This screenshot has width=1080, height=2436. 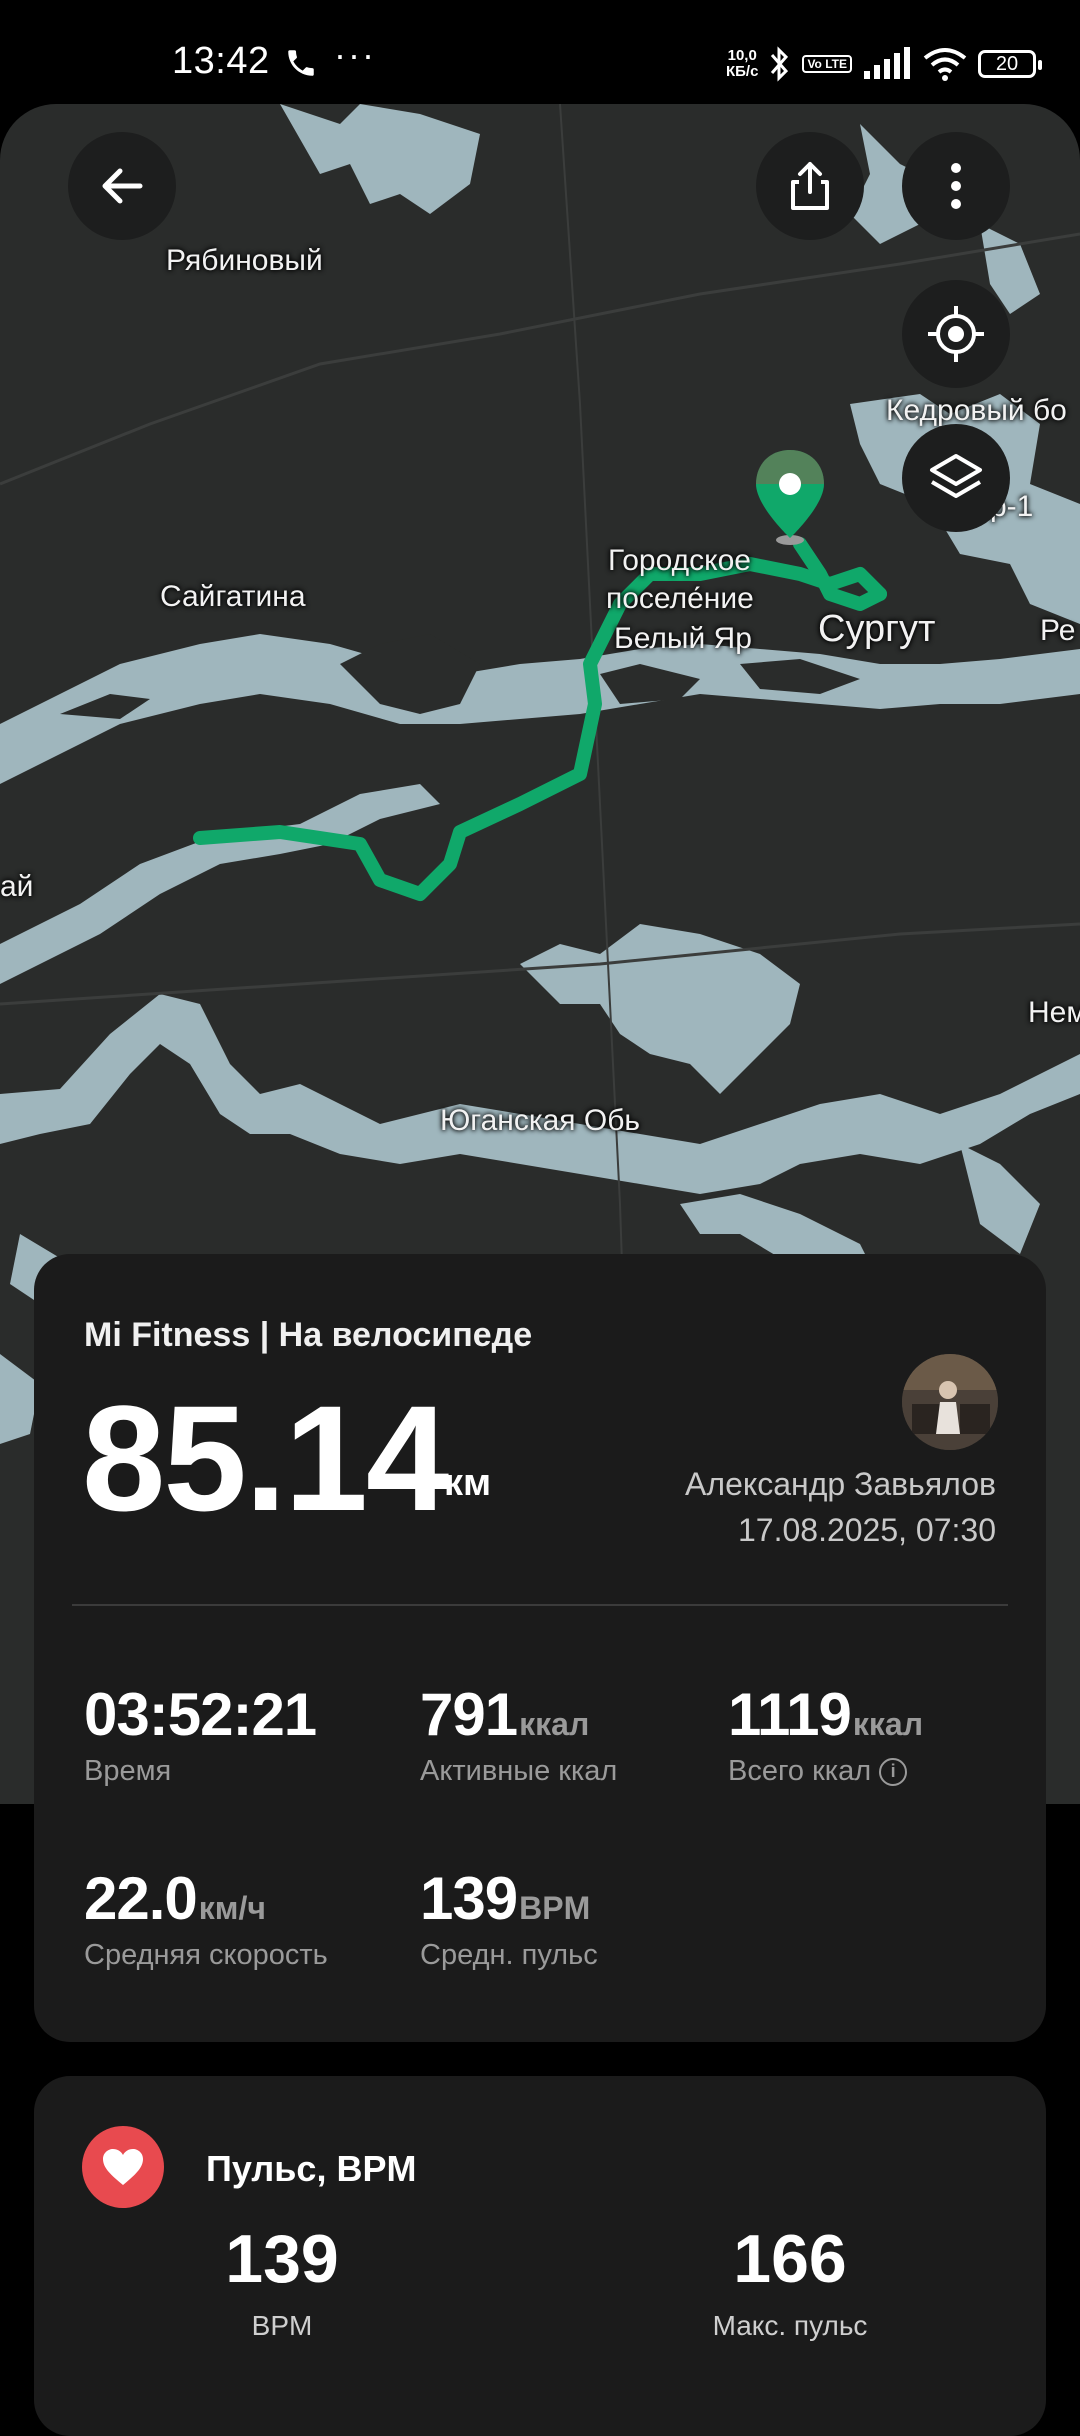 What do you see at coordinates (790, 2259) in the screenshot?
I see `pulse-max-value: 166` at bounding box center [790, 2259].